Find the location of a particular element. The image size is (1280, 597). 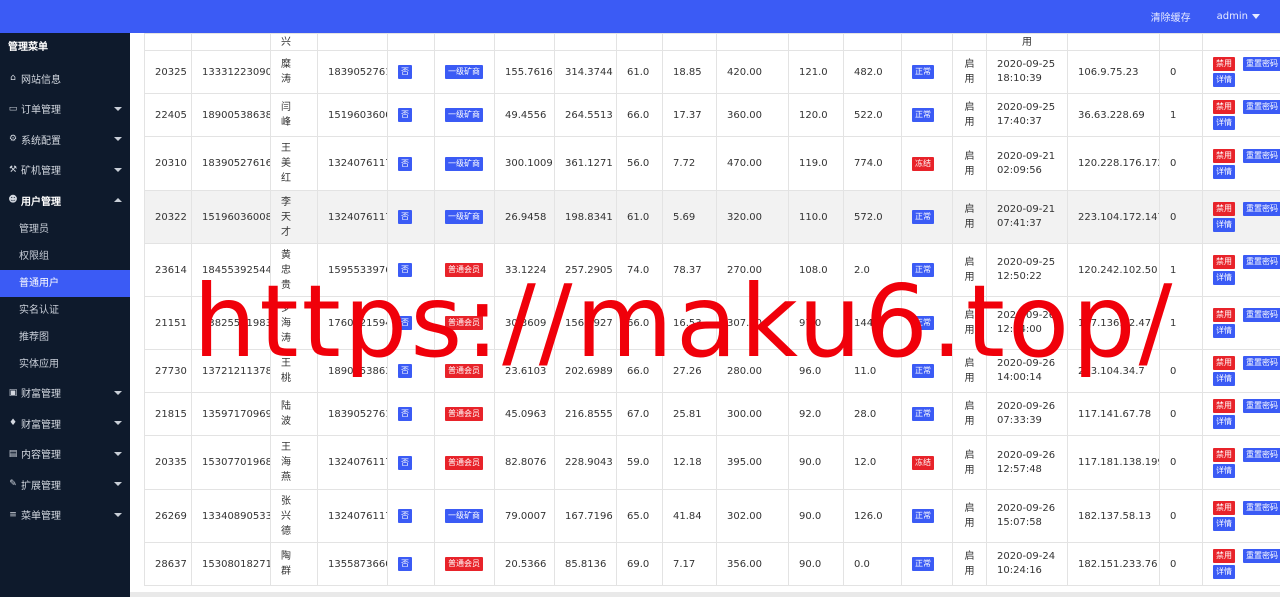

user-name: 王美红 is located at coordinates (286, 163).